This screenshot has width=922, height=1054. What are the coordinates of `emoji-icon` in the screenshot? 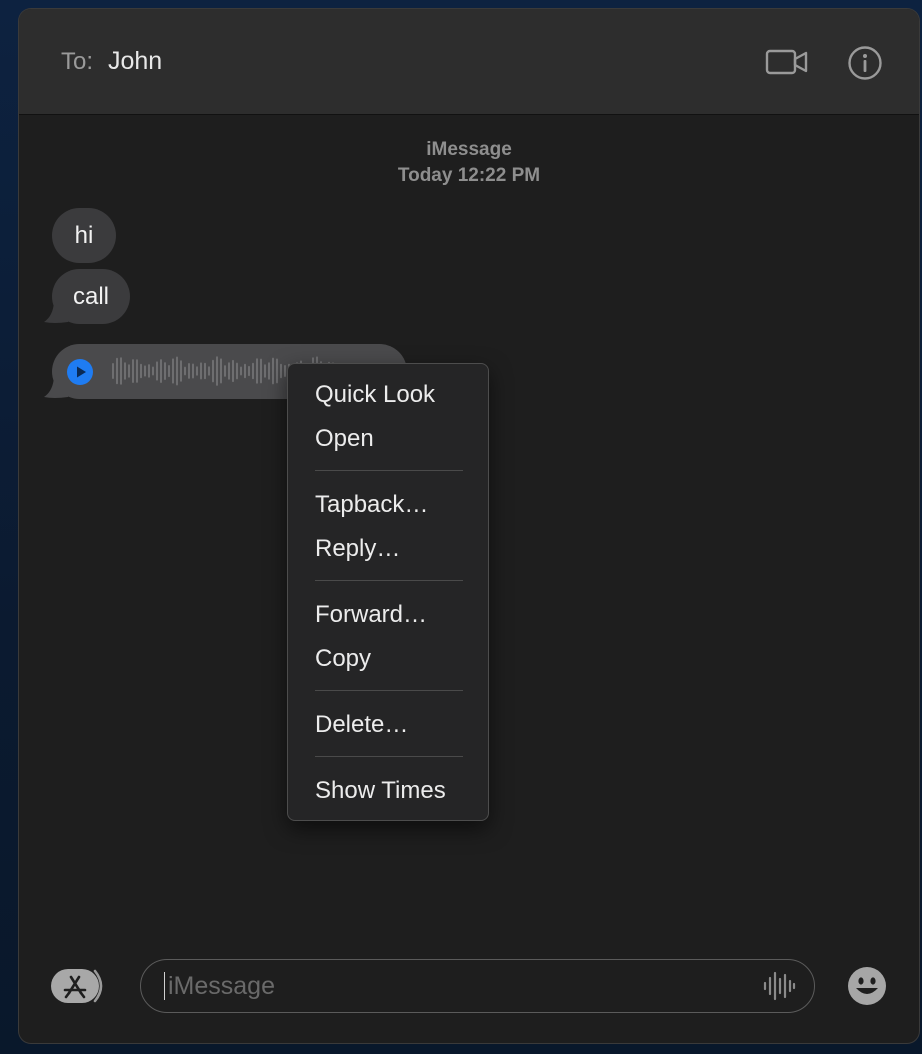 It's located at (867, 986).